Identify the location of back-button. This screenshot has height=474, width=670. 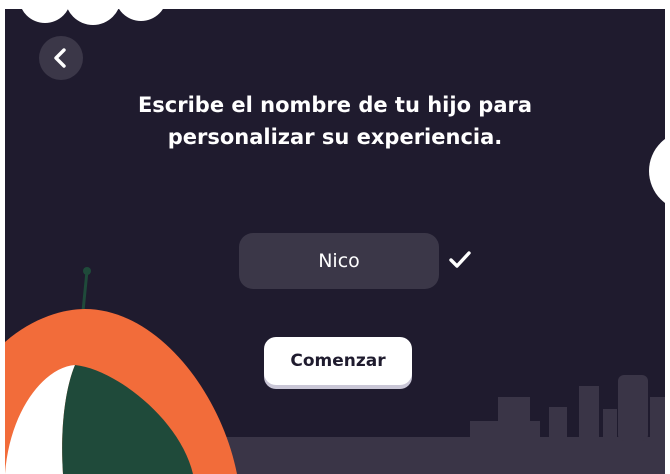
(61, 58).